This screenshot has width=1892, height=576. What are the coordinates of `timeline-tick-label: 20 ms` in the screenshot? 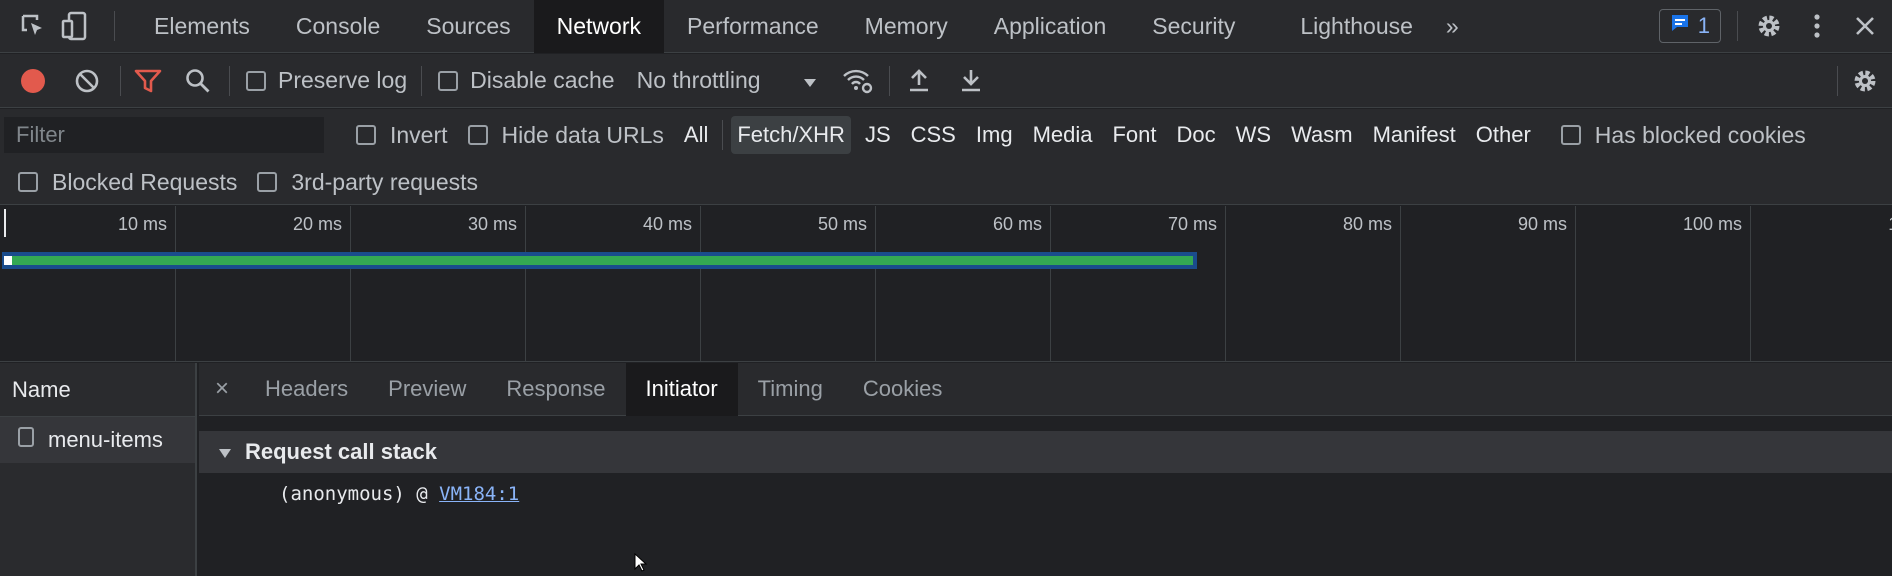 It's located at (317, 224).